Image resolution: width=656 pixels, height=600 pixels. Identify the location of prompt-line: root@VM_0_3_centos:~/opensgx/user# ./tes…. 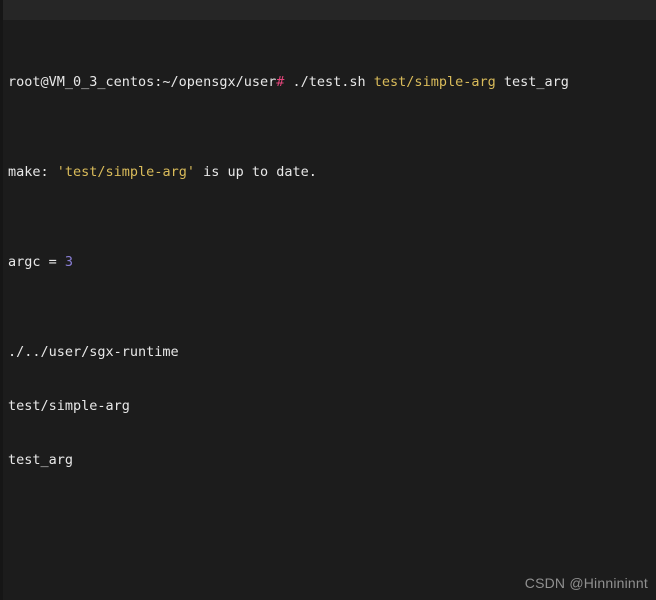
(332, 82).